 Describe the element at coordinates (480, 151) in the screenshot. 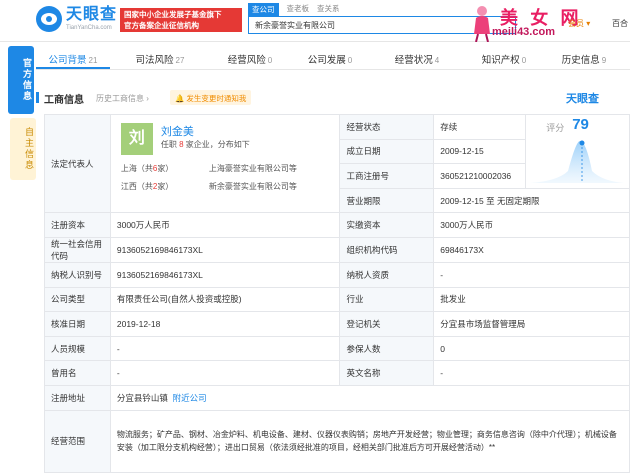

I see `founded-value: 2009-12-15` at that location.